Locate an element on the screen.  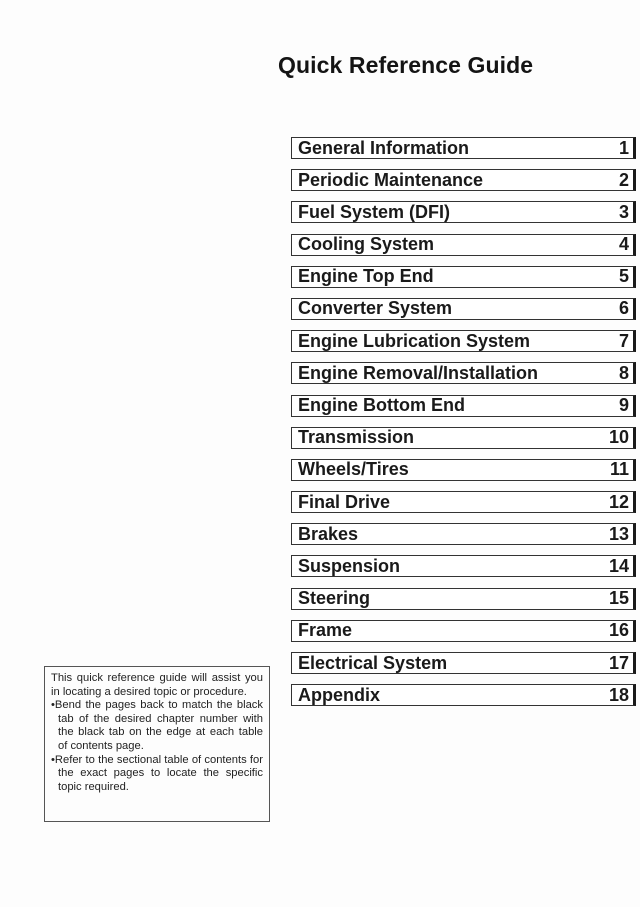
chapter-number: 12 is located at coordinates (618, 501).